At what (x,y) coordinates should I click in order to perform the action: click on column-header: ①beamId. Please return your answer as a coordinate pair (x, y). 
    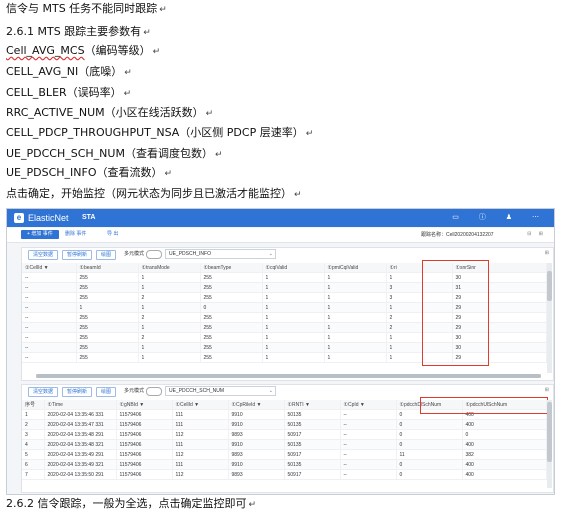
    Looking at the image, I should click on (107, 268).